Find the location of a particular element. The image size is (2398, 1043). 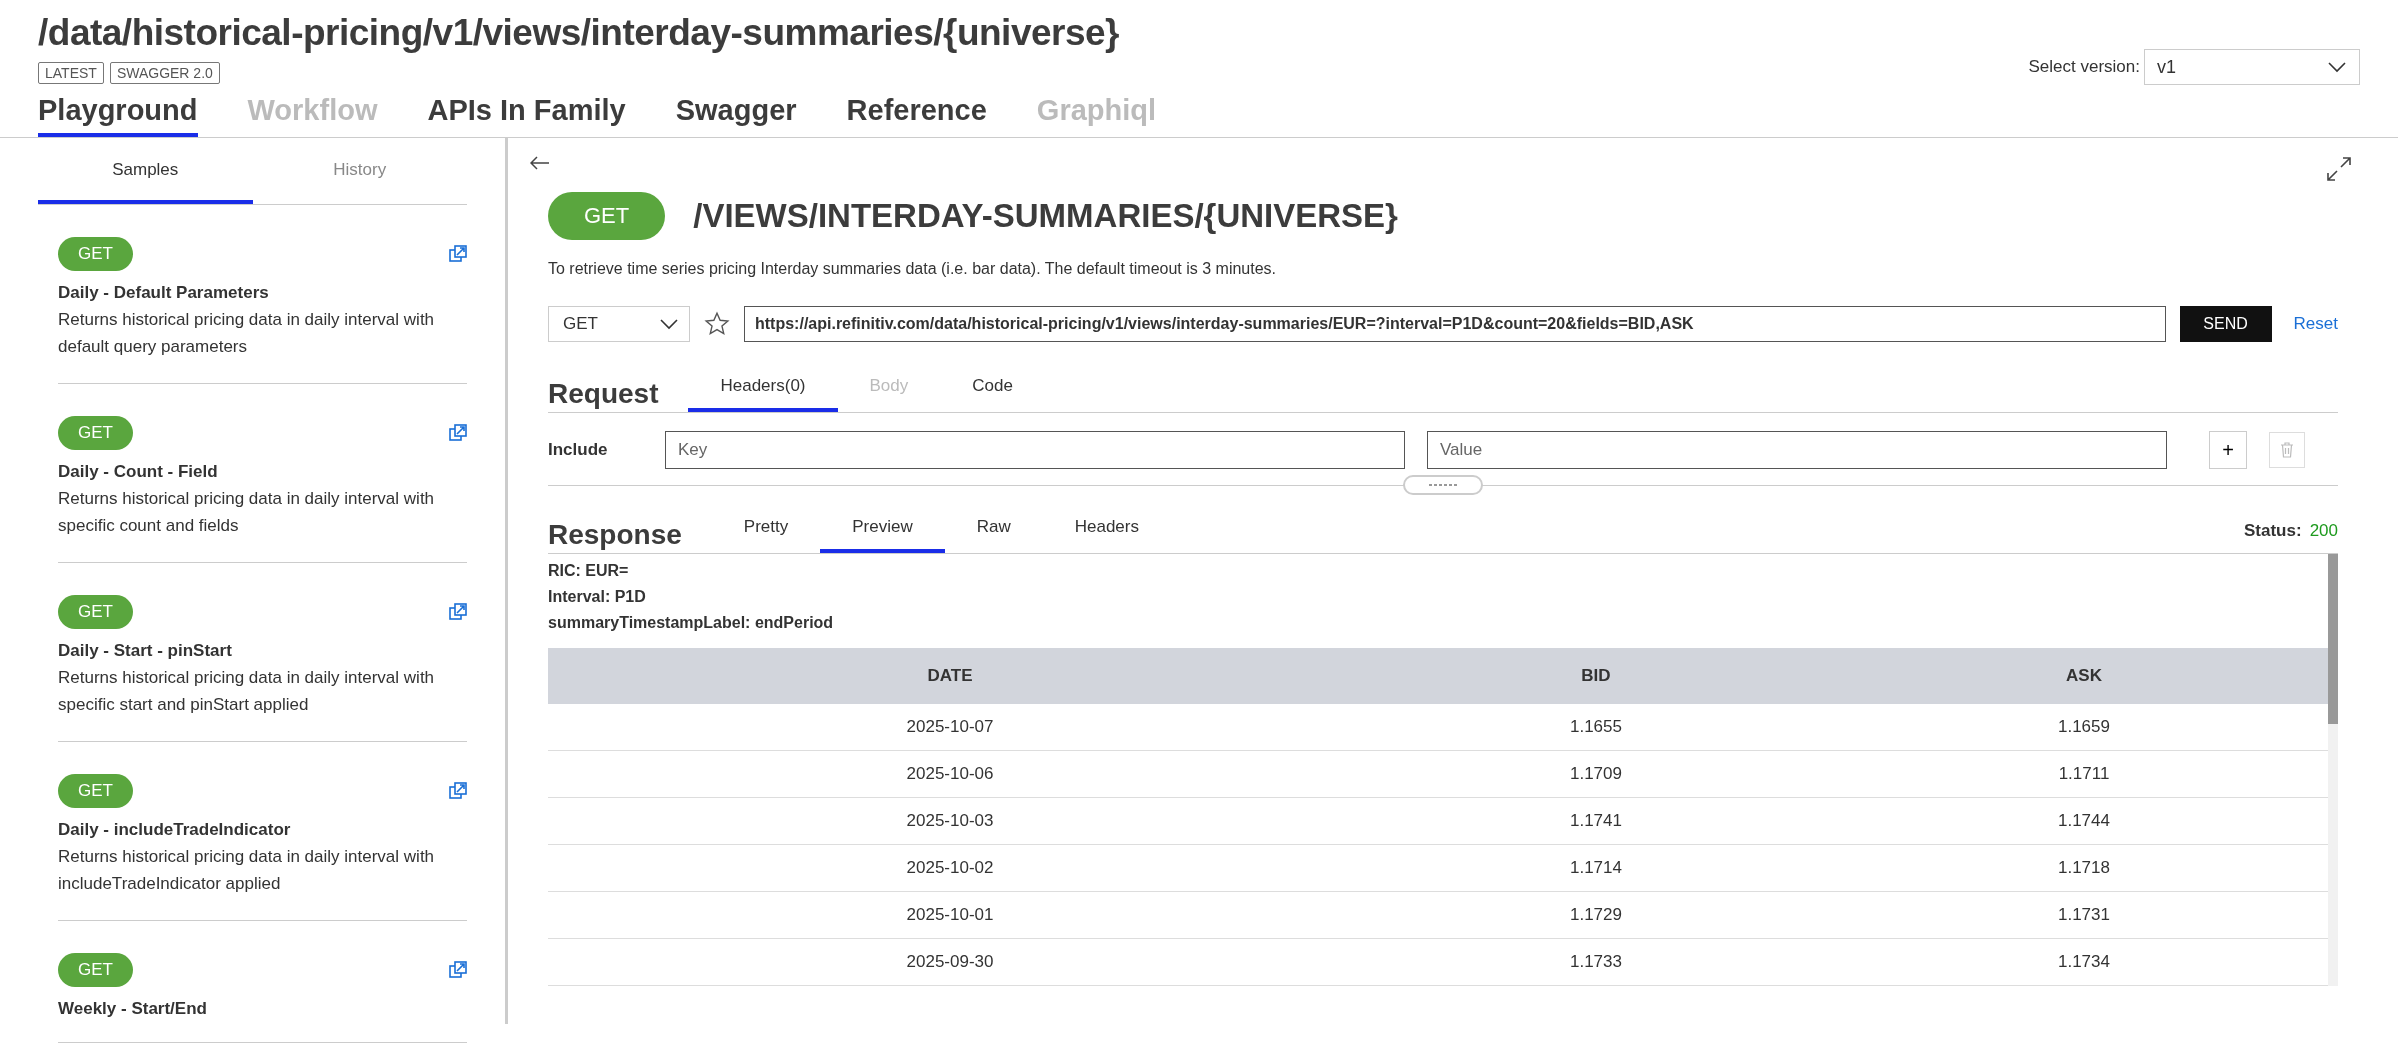

request-tab: Code is located at coordinates (992, 389).